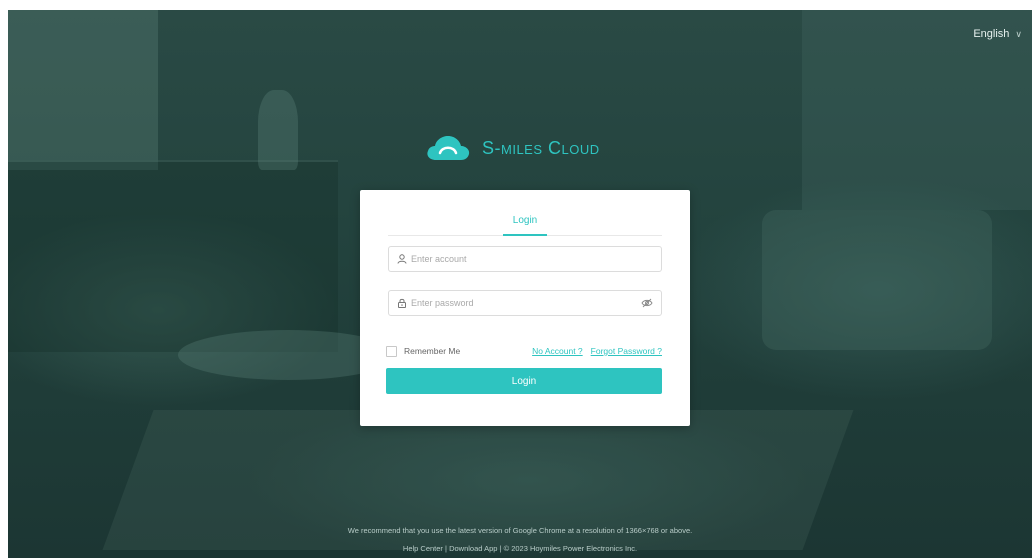  Describe the element at coordinates (570, 548) in the screenshot. I see `copyright-text: © 2023 Hoymiles Power Electronics Inc.` at that location.